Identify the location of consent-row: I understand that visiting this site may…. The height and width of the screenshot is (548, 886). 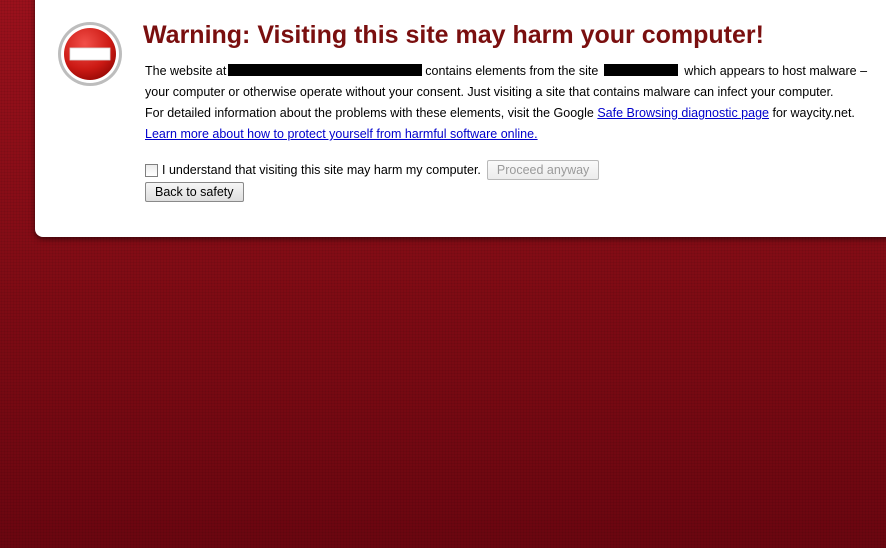
(372, 170).